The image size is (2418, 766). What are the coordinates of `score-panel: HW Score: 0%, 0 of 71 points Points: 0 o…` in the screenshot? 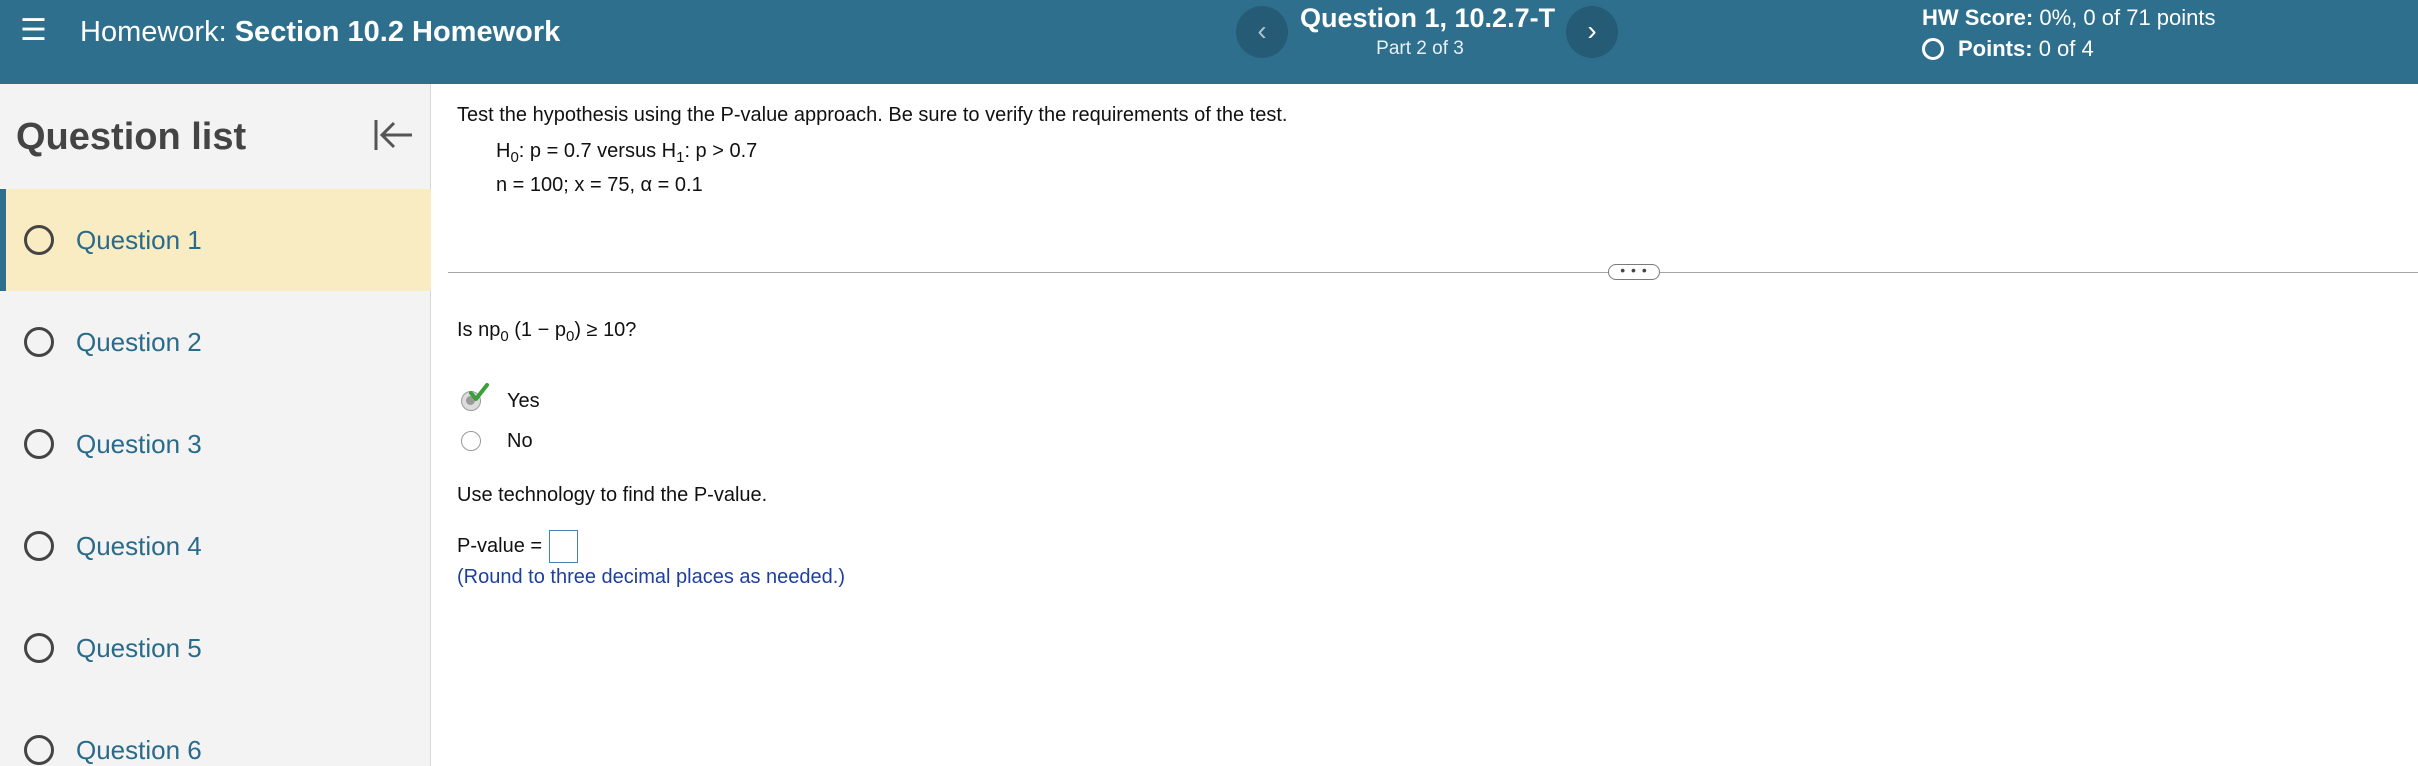 It's located at (2069, 33).